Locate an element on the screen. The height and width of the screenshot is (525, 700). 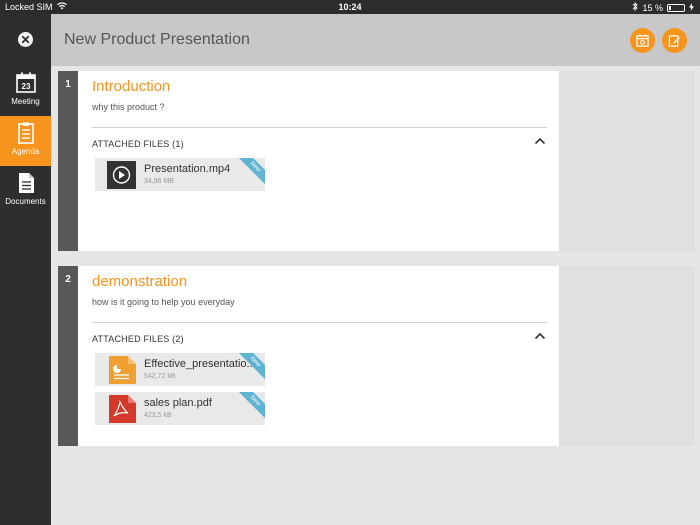
calendar-settings-button is located at coordinates (642, 40).